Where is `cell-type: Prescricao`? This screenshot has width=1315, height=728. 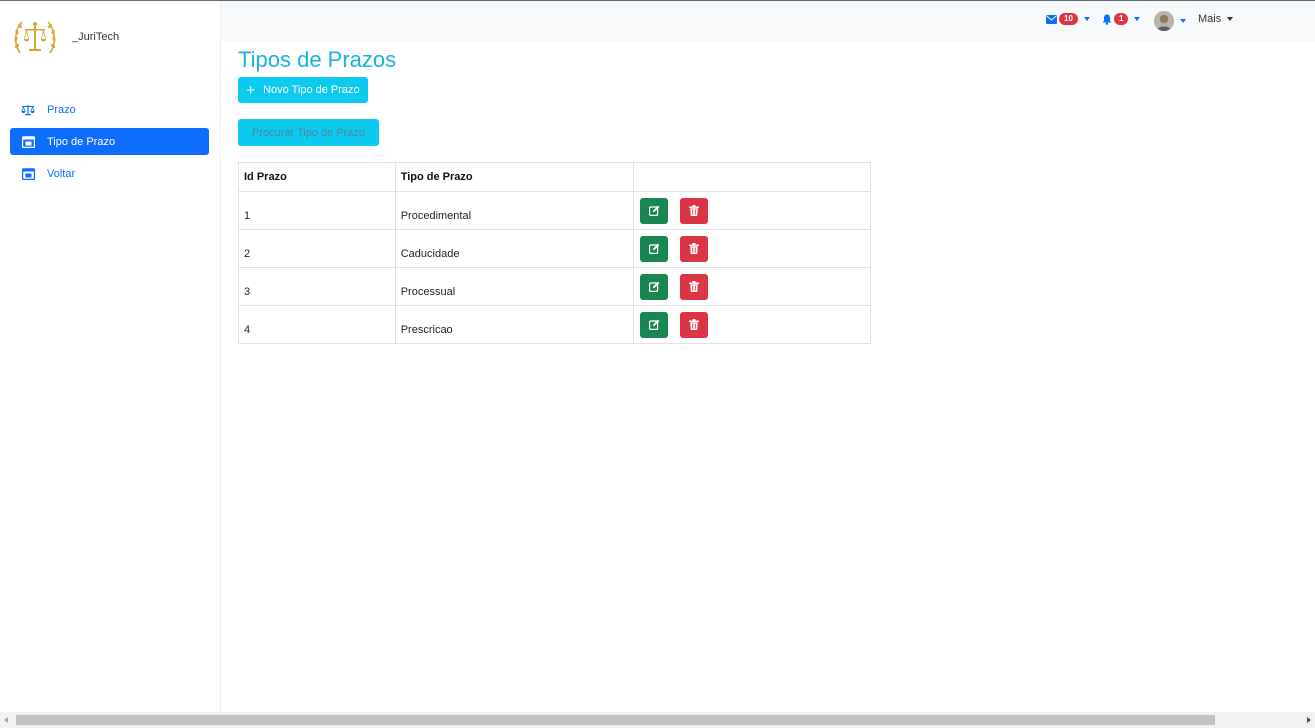 cell-type: Prescricao is located at coordinates (514, 324).